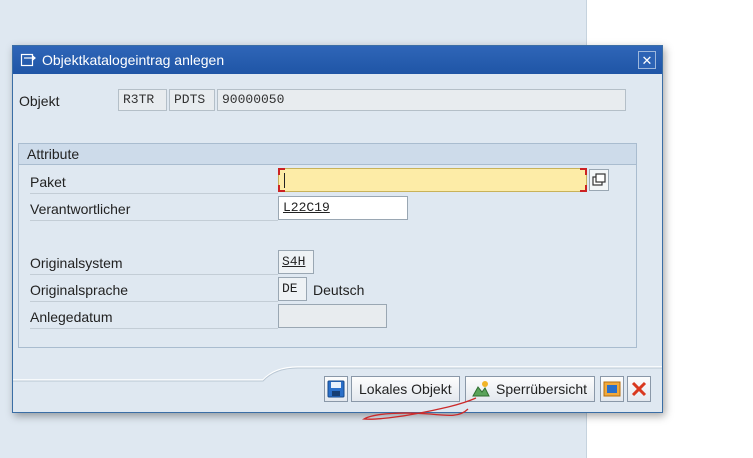 This screenshot has width=753, height=458. I want to click on package-input, so click(432, 180).